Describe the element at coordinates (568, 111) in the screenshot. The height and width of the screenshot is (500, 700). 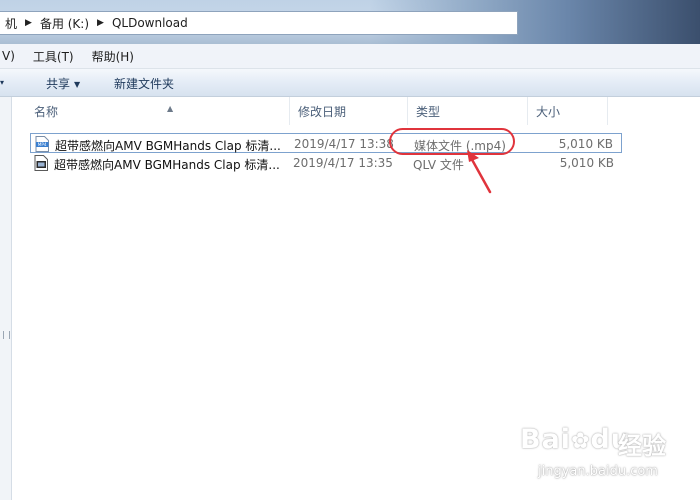
I see `column-header-size: 大小` at that location.